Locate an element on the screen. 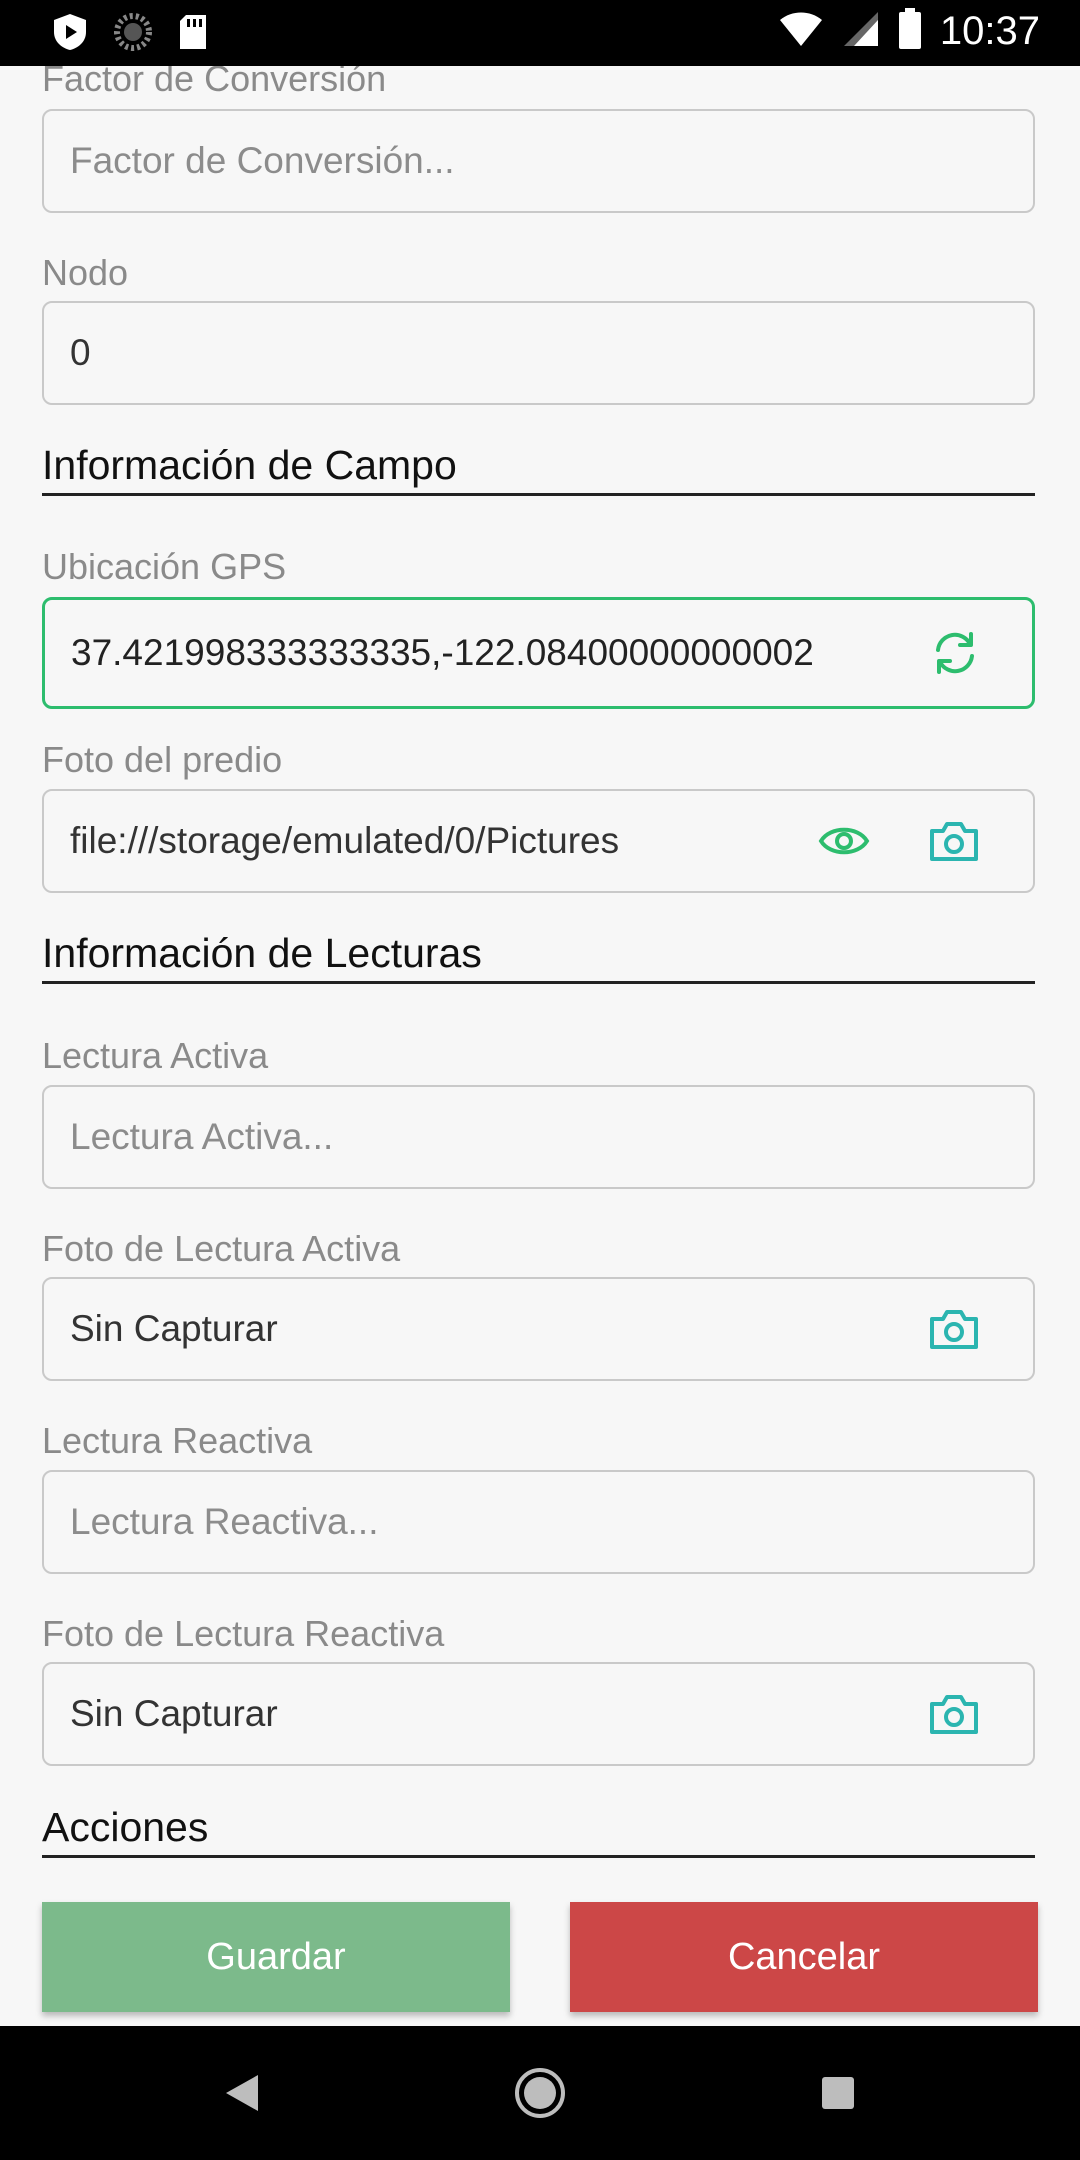  foto-activa-label: Foto de Lectura Activa is located at coordinates (221, 1248).